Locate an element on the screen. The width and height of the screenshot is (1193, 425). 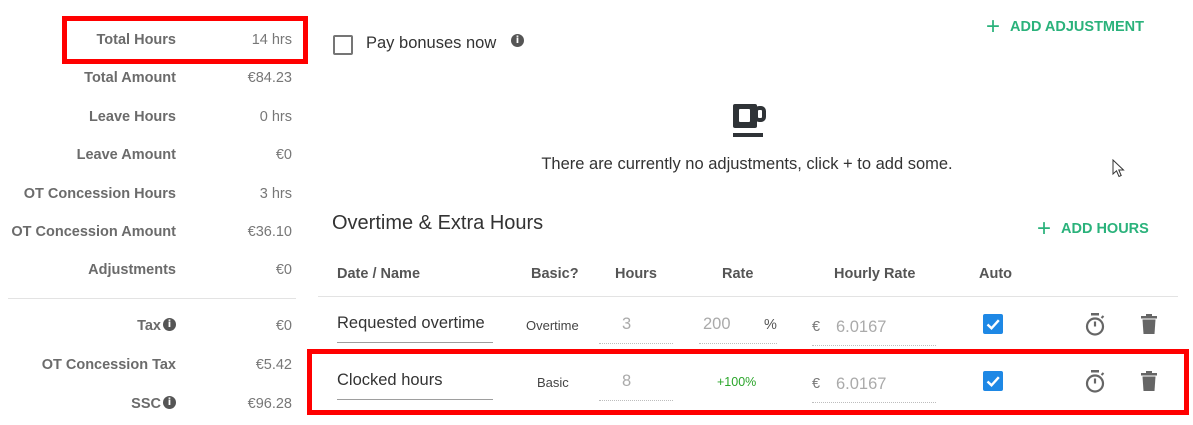
summary-value: 0 hrs is located at coordinates (275, 117).